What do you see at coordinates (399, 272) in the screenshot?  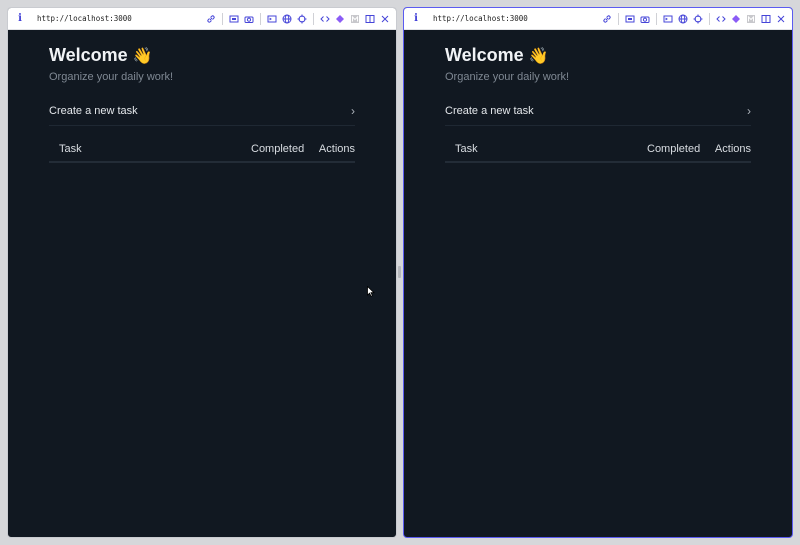 I see `pane-resize-handle` at bounding box center [399, 272].